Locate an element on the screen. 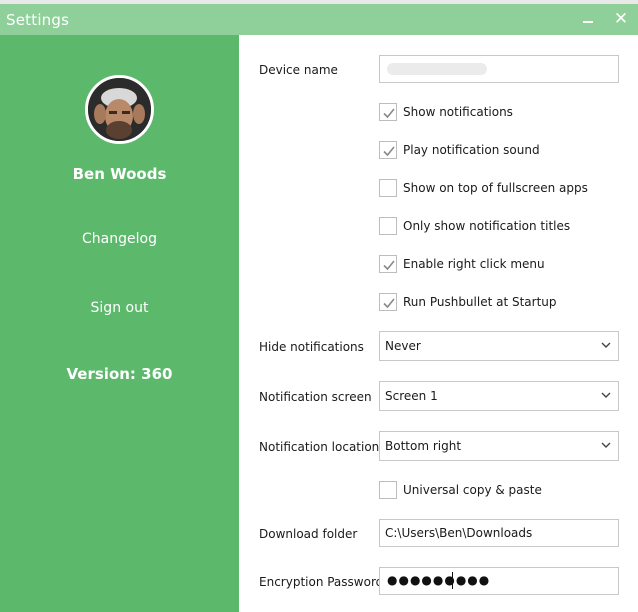 This screenshot has height=612, width=638. sign-out-link: Sign out is located at coordinates (119, 308).